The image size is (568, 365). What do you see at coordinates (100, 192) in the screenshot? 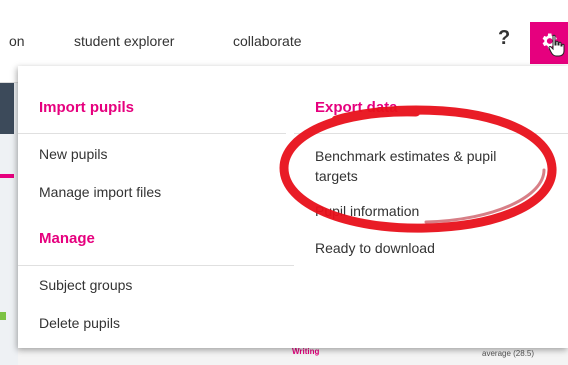
I see `menu-item-manage-import-files: Manage import files` at bounding box center [100, 192].